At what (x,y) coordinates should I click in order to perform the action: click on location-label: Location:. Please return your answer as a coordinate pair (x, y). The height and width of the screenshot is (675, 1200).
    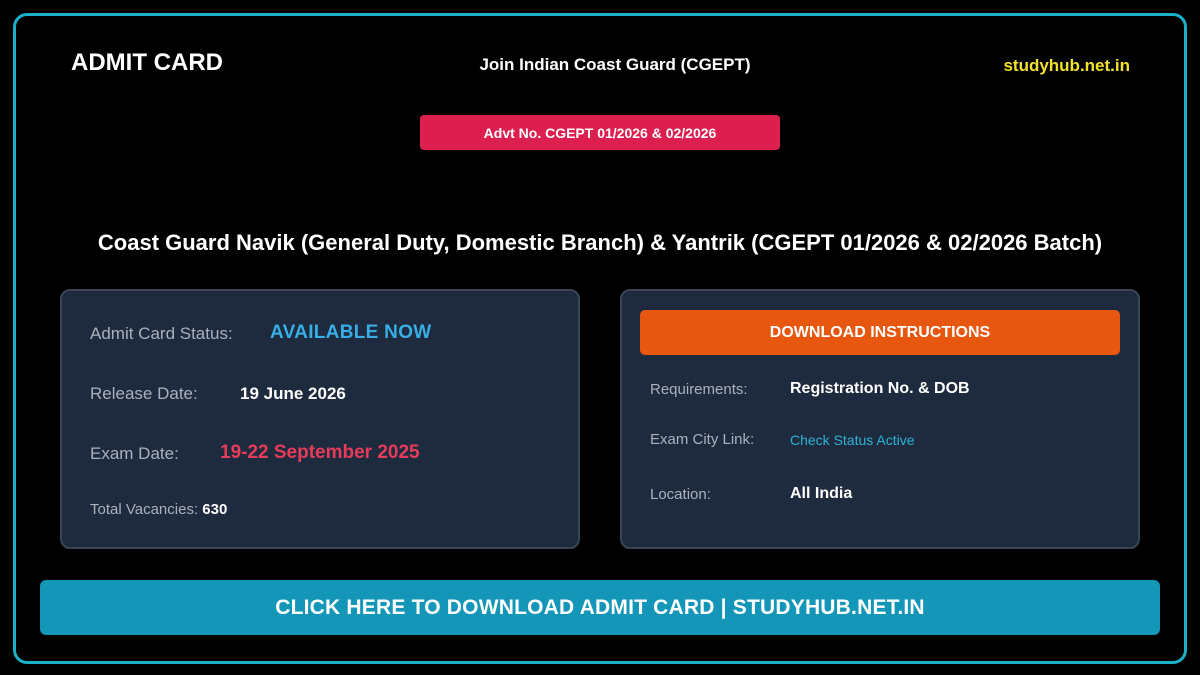
    Looking at the image, I should click on (680, 494).